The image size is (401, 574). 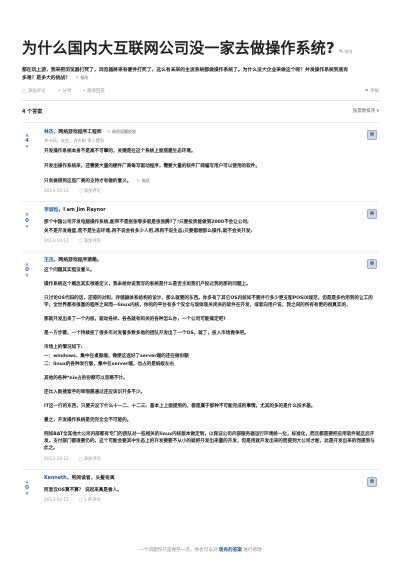 I want to click on answer-paragraph: 只有做得到这些厂商的支持才有做的意义。 ✎ 修改, so click(x=97, y=181).